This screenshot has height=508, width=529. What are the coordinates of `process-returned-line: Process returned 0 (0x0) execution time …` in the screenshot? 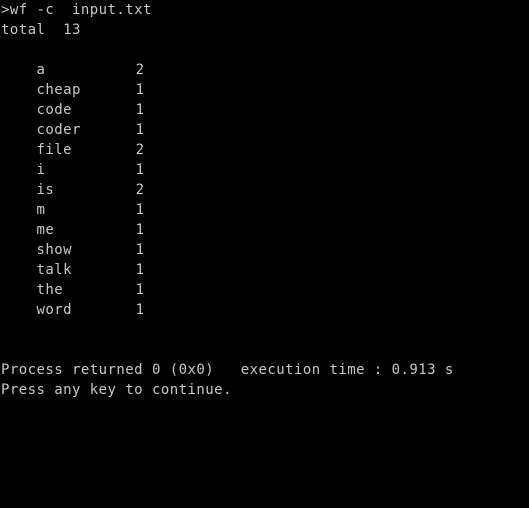 It's located at (227, 370).